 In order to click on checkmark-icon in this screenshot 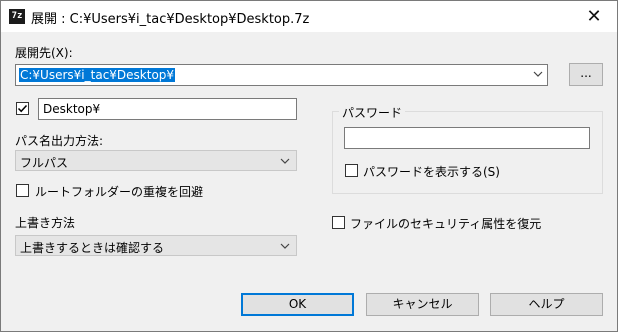, I will do `click(22, 108)`.